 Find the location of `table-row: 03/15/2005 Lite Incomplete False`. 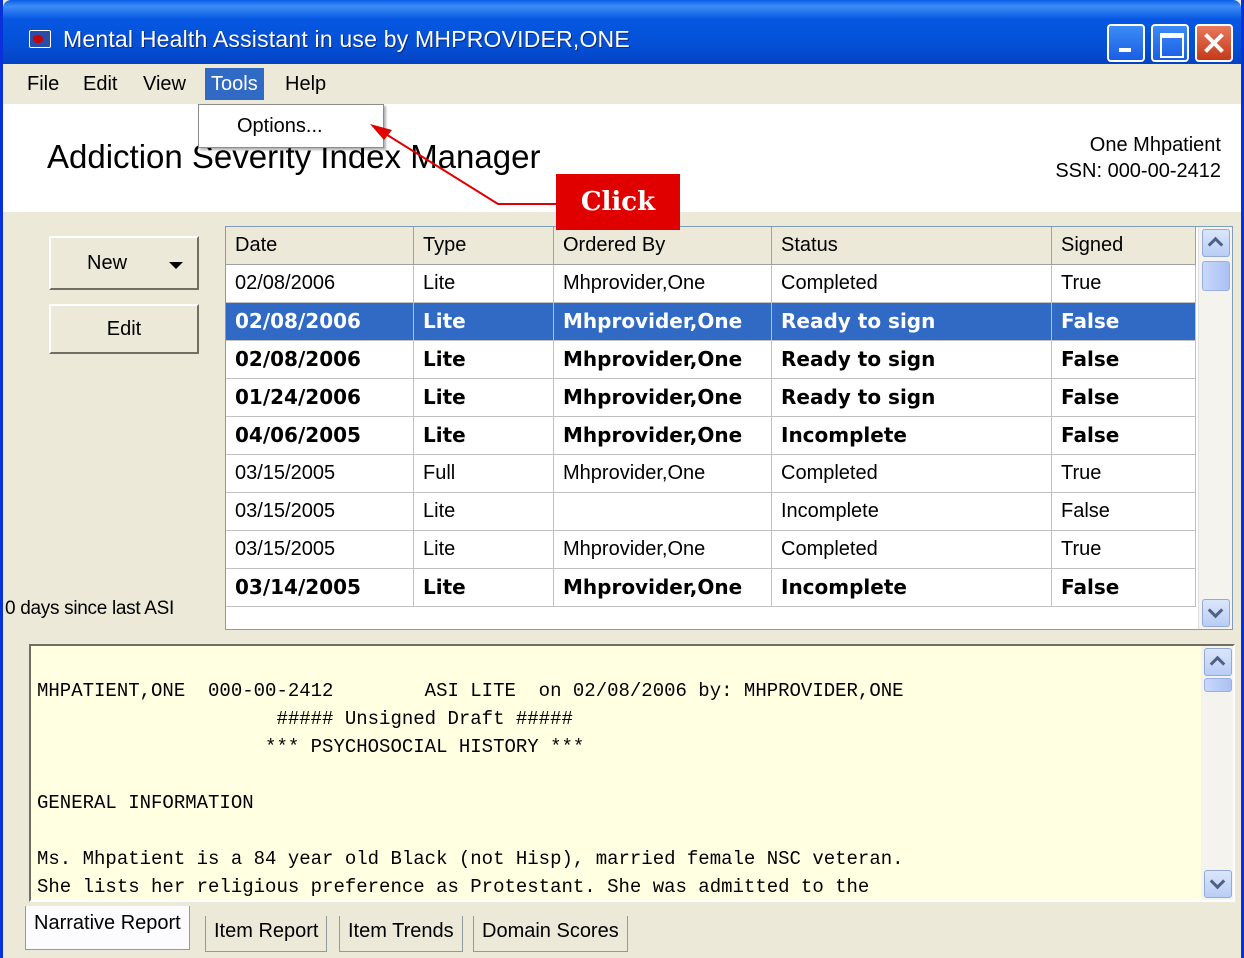

table-row: 03/15/2005 Lite Incomplete False is located at coordinates (711, 512).